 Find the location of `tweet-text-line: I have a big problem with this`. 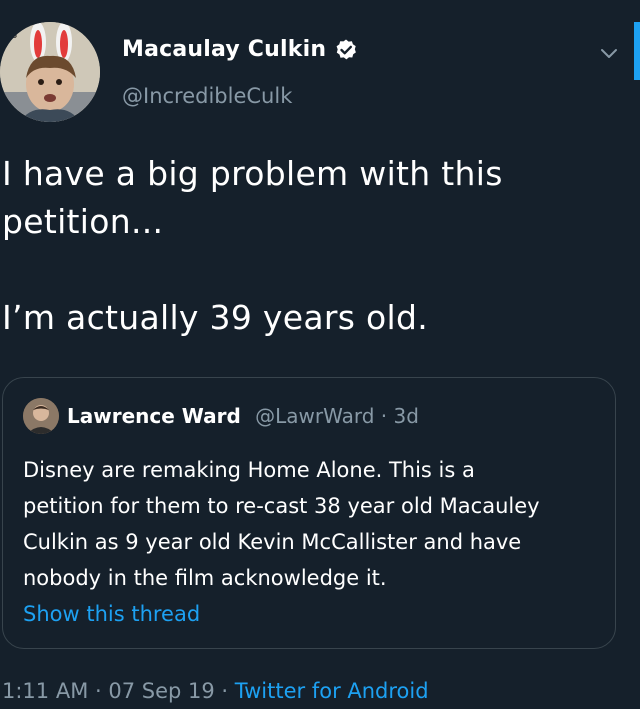

tweet-text-line: I have a big problem with this is located at coordinates (252, 173).